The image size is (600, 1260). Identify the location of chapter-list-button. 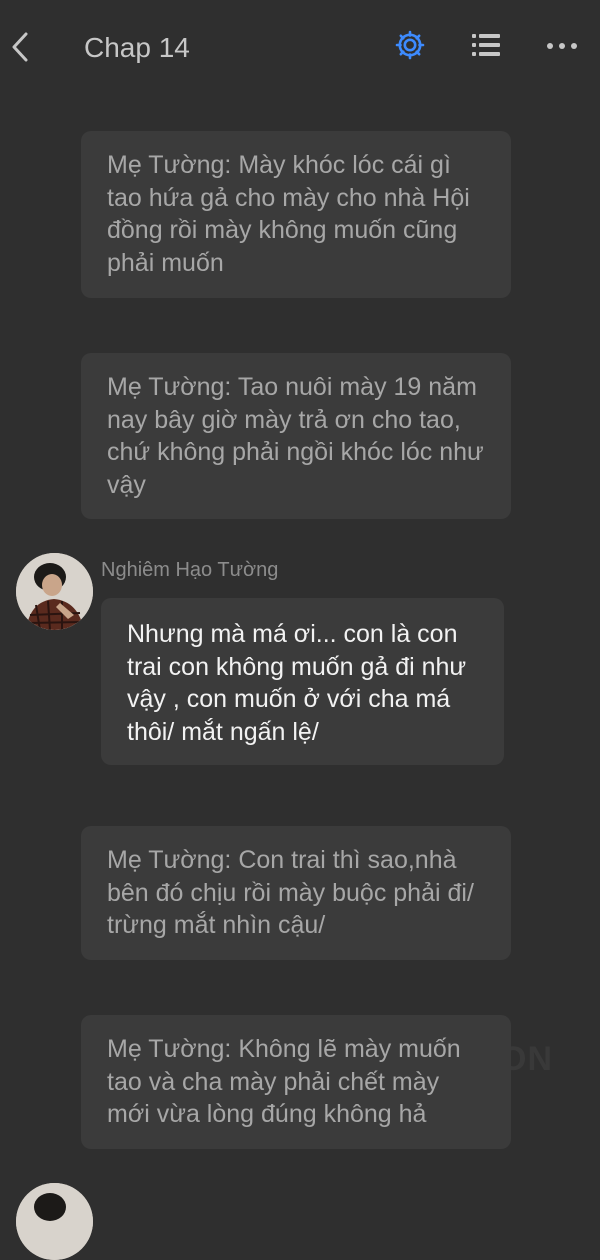
(486, 45).